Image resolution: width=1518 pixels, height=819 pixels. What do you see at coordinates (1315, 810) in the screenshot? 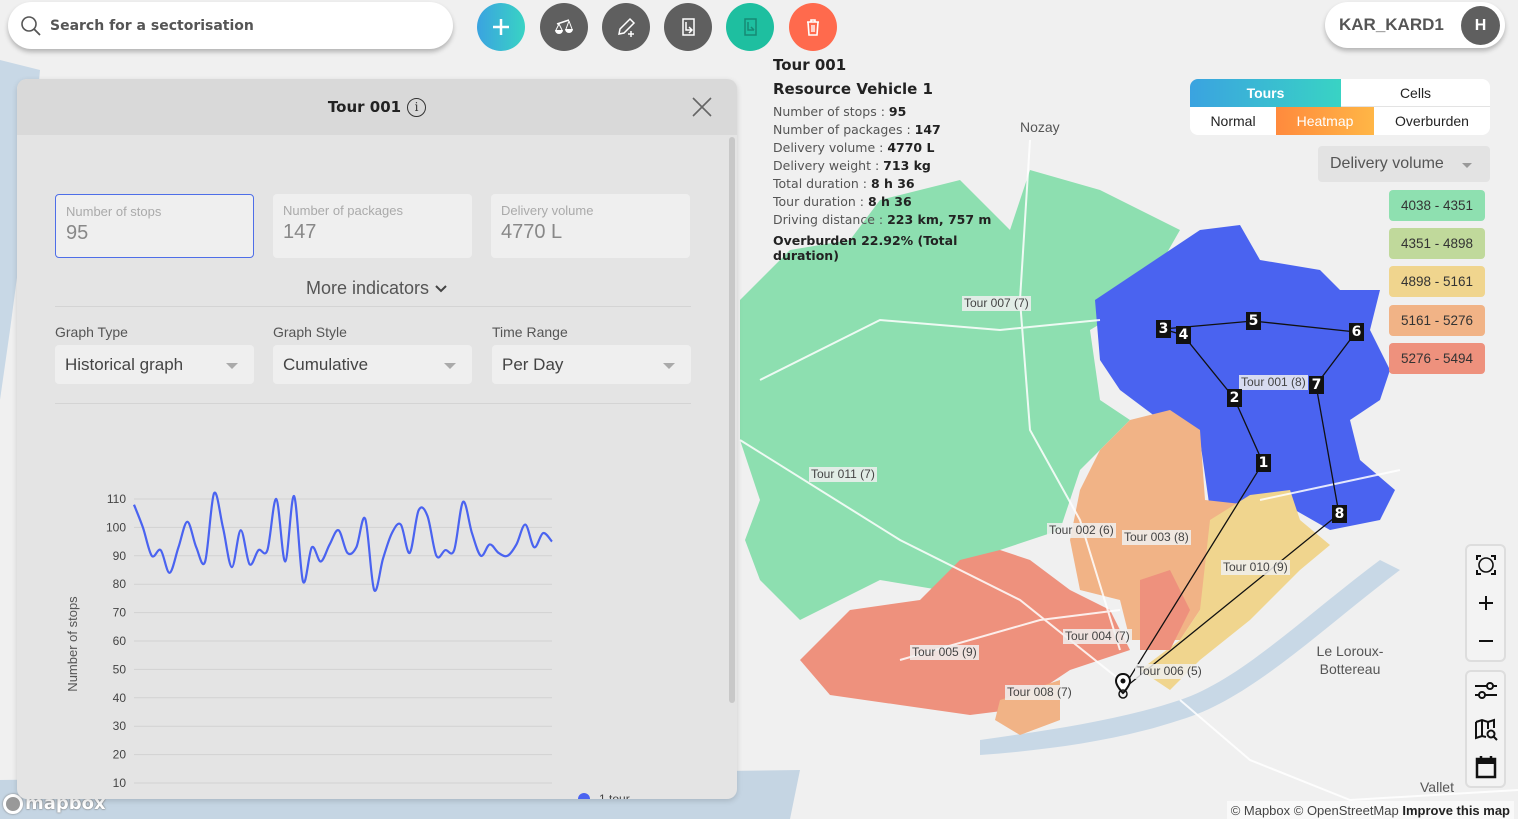
I see `attribution-text: © Mapbox © OpenStreetMap` at bounding box center [1315, 810].